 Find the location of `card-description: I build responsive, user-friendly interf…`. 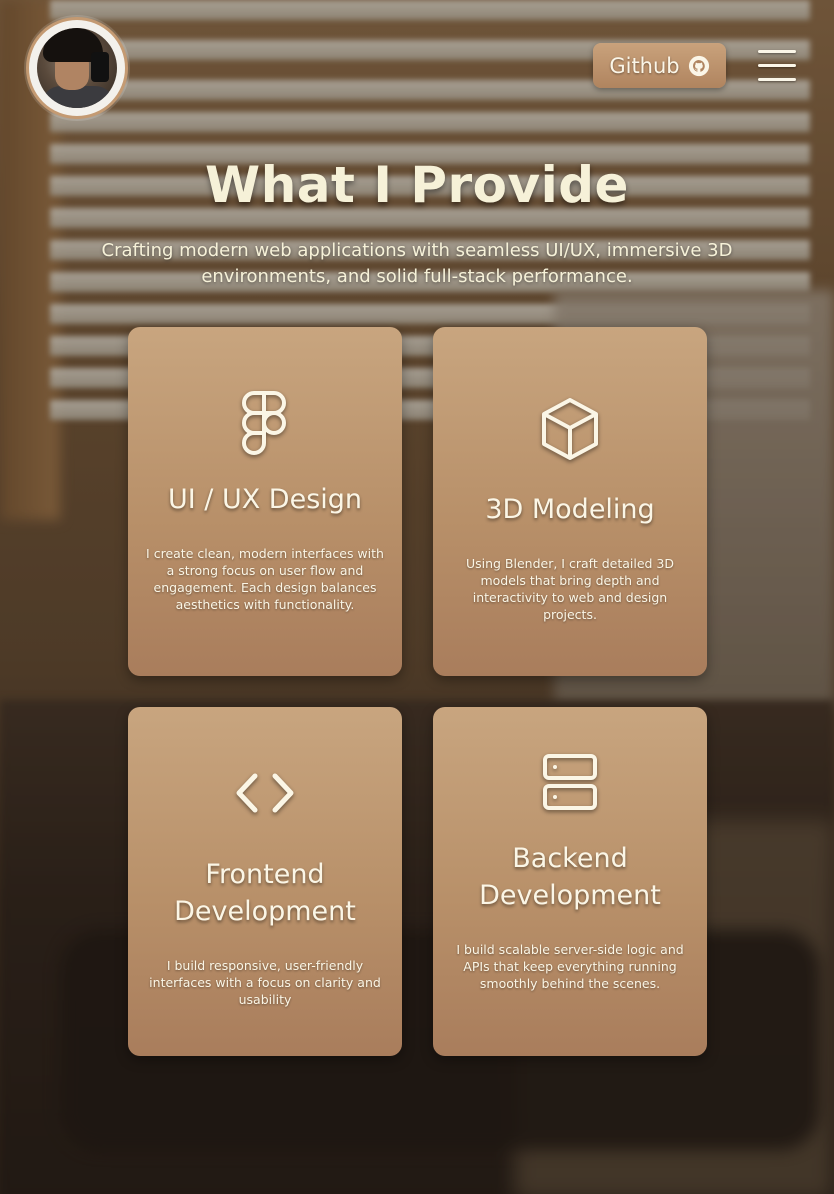

card-description: I build responsive, user-friendly interf… is located at coordinates (265, 982).